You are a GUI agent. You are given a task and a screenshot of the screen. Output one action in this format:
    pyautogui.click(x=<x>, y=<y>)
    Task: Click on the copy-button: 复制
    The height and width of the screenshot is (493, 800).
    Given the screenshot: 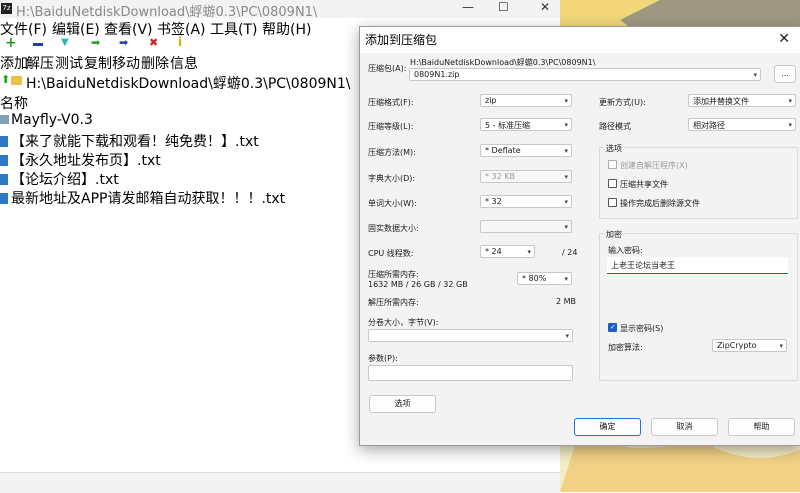 What is the action you would take?
    pyautogui.click(x=98, y=63)
    